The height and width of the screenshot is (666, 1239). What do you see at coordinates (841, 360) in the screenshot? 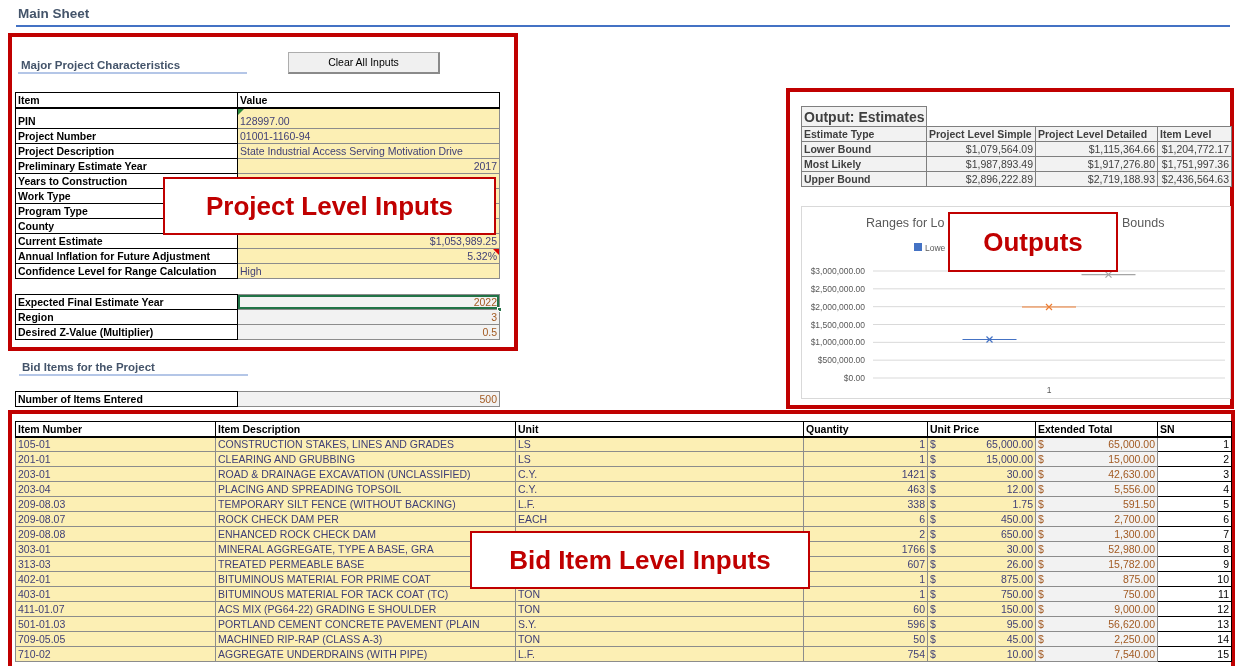
I see `axis-label: $500,000.00` at bounding box center [841, 360].